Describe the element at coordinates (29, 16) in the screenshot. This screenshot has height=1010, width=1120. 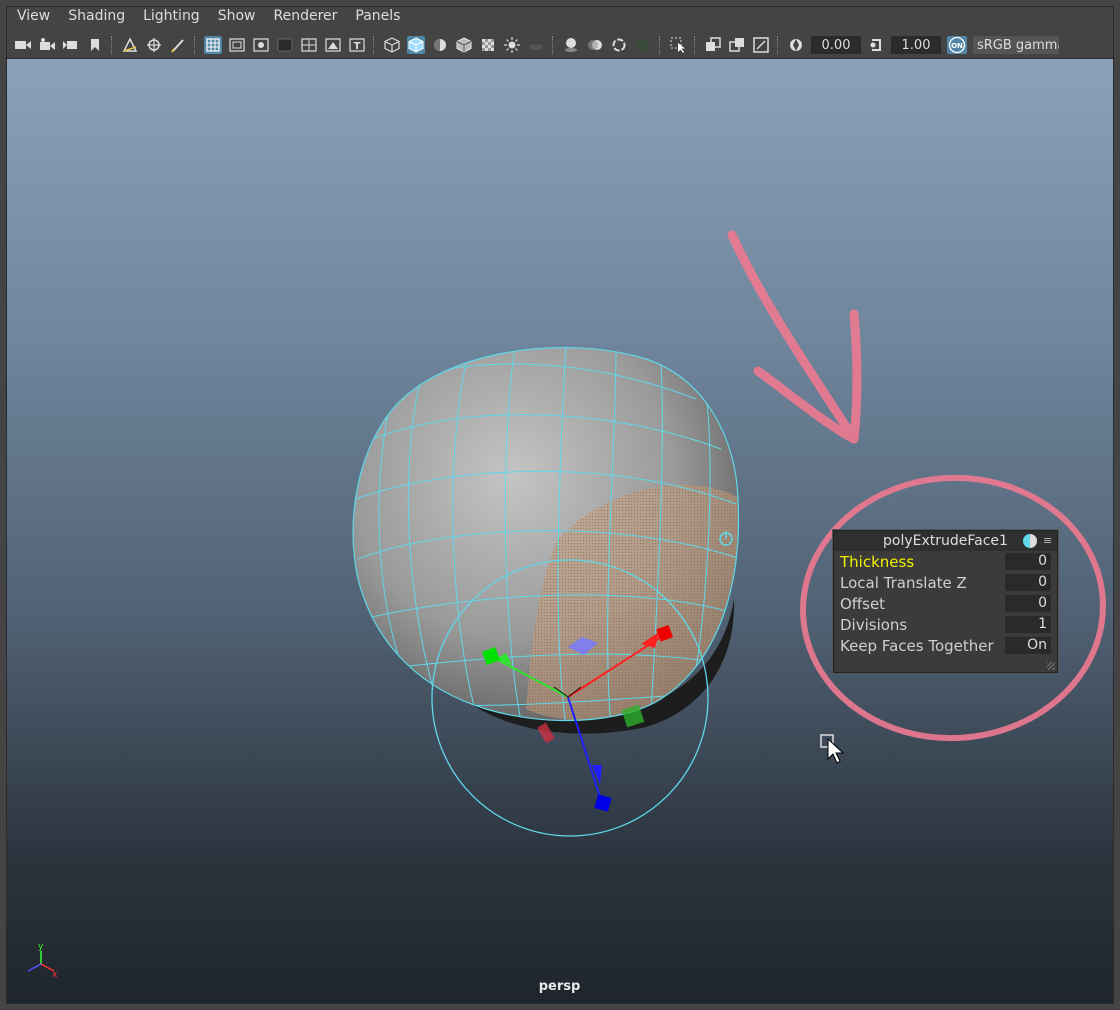
I see `menu-view: View` at that location.